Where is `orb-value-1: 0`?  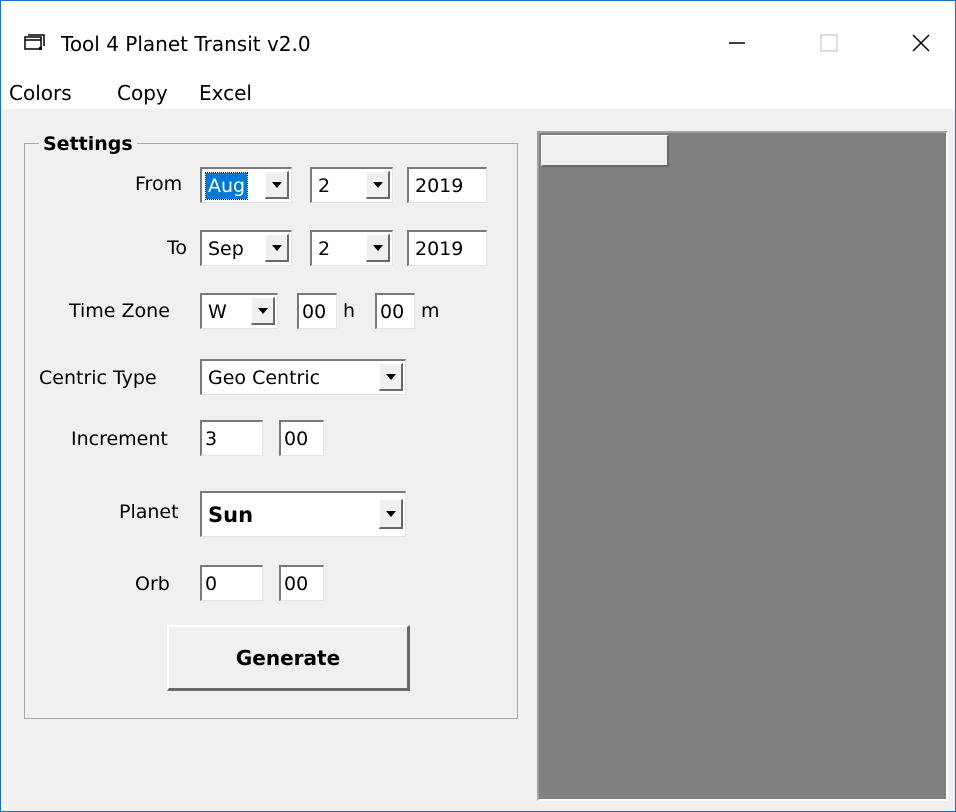 orb-value-1: 0 is located at coordinates (211, 584).